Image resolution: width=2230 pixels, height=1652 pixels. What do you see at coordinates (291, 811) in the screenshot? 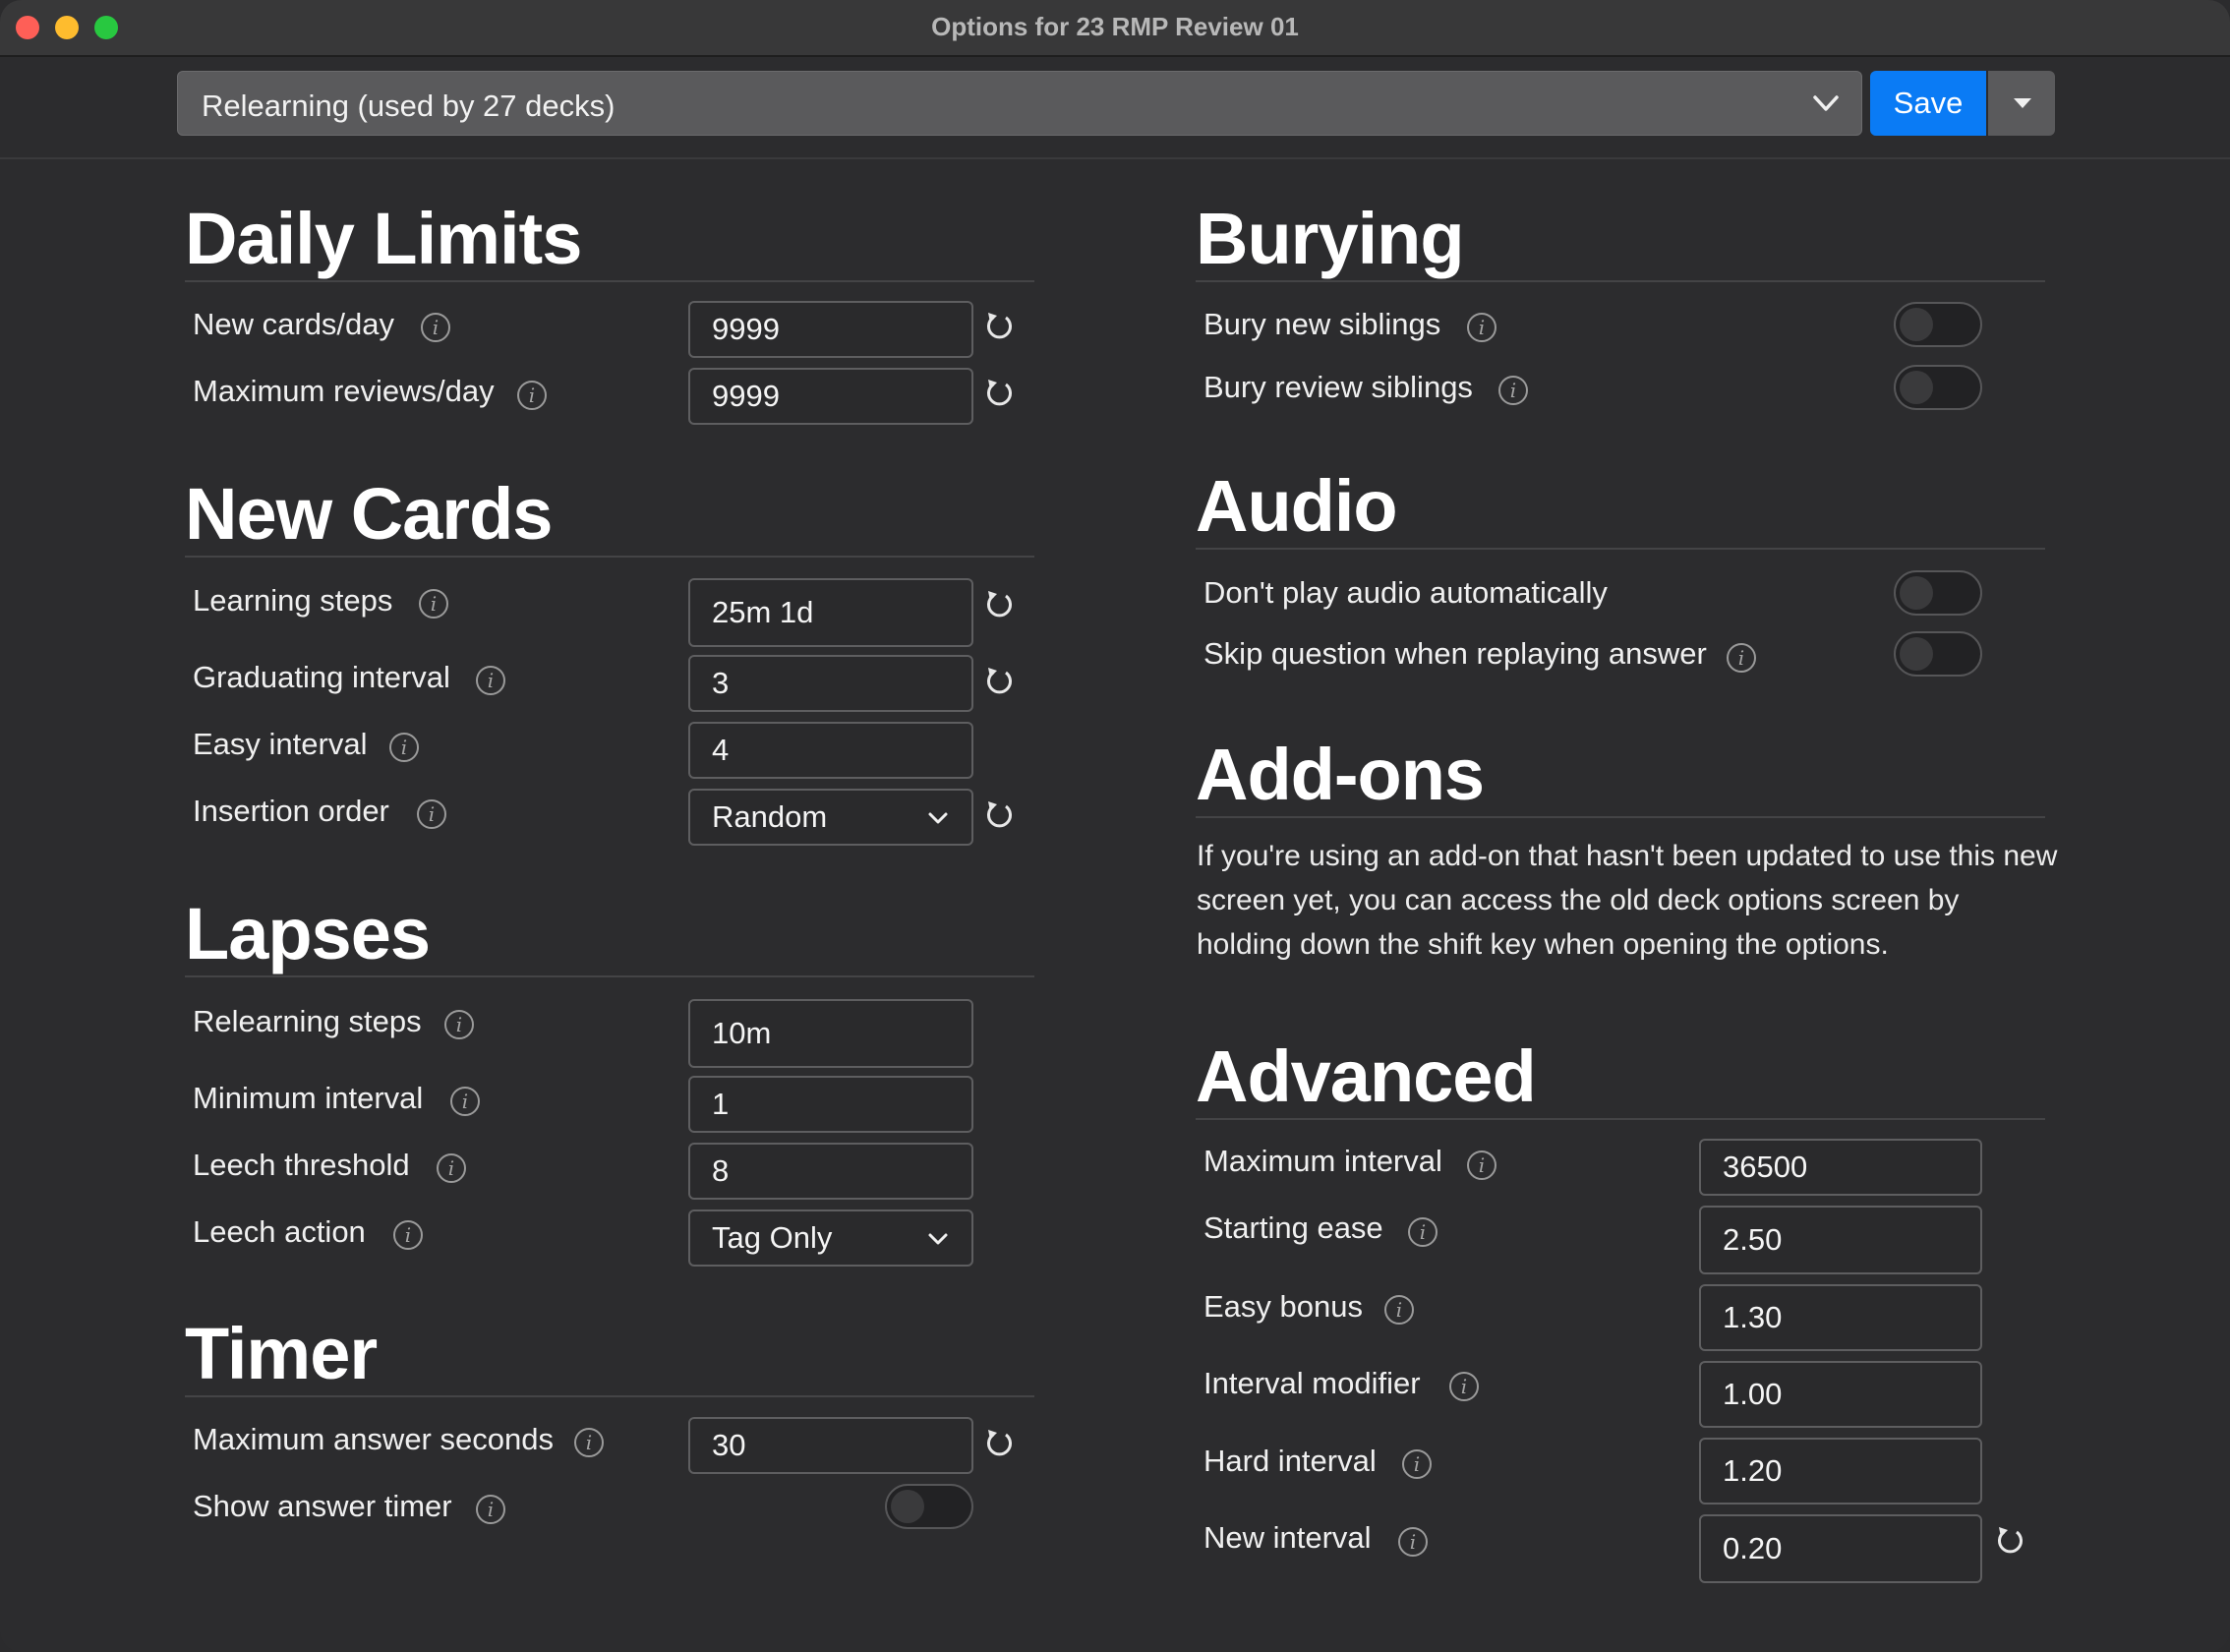
I see `insertion-order-label: Insertion order` at bounding box center [291, 811].